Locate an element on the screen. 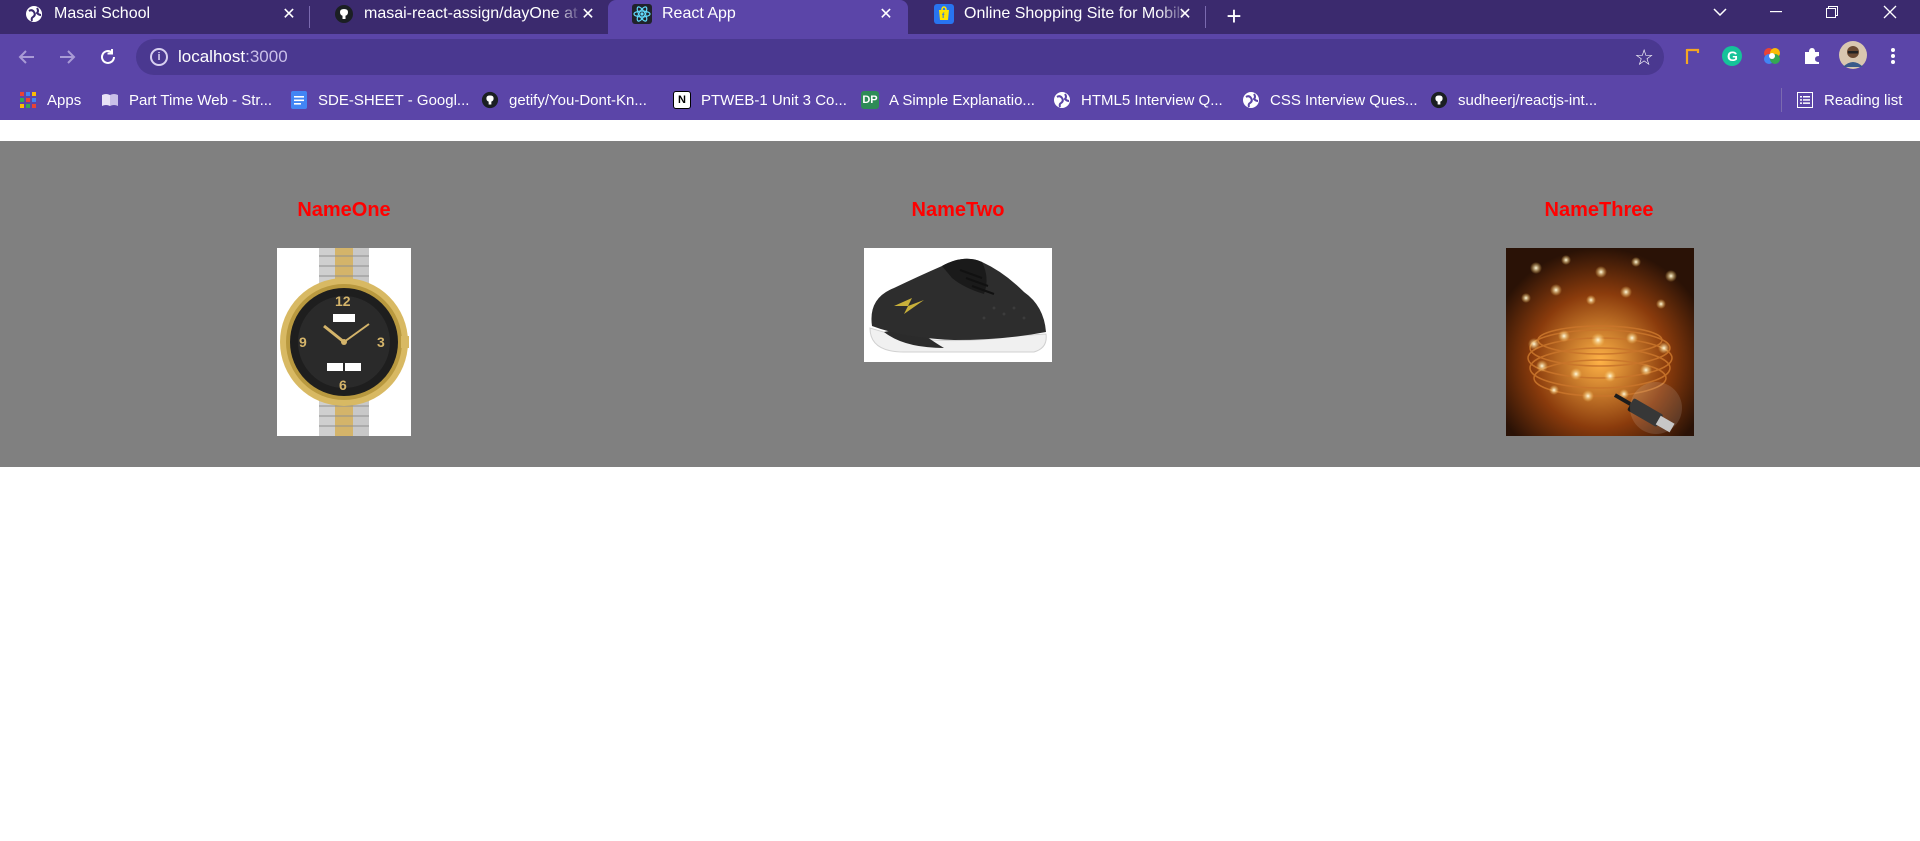  sneaker-image is located at coordinates (958, 305).